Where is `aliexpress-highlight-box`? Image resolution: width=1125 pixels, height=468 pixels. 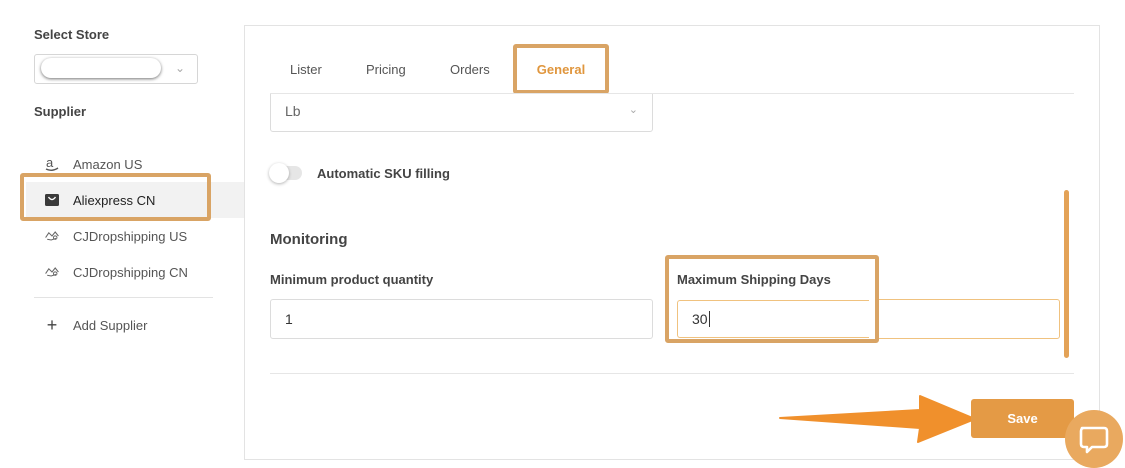
aliexpress-highlight-box is located at coordinates (115, 197).